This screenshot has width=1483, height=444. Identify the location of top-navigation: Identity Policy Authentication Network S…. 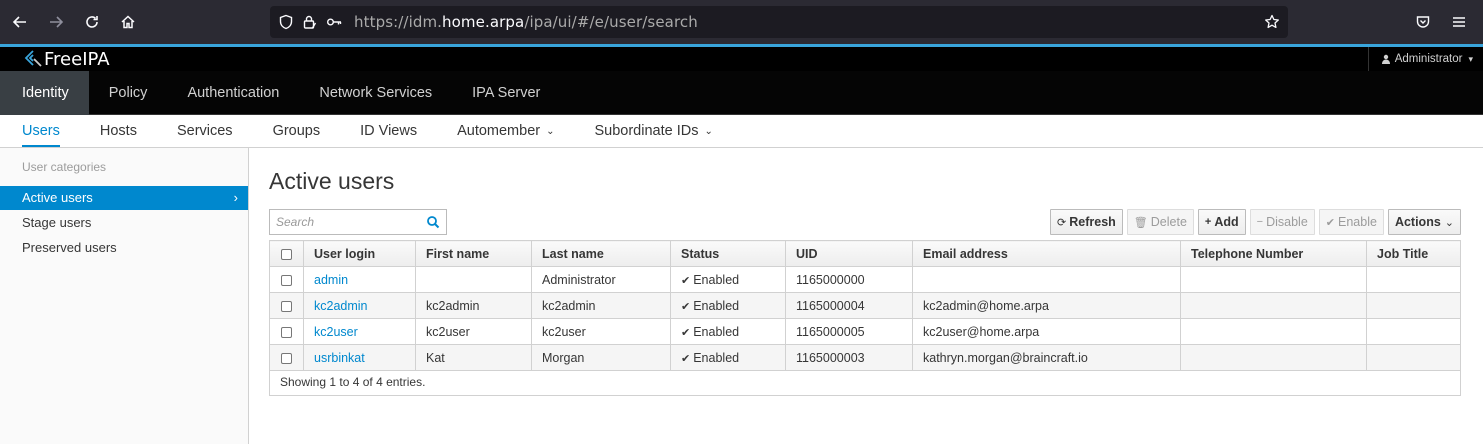
(741, 93).